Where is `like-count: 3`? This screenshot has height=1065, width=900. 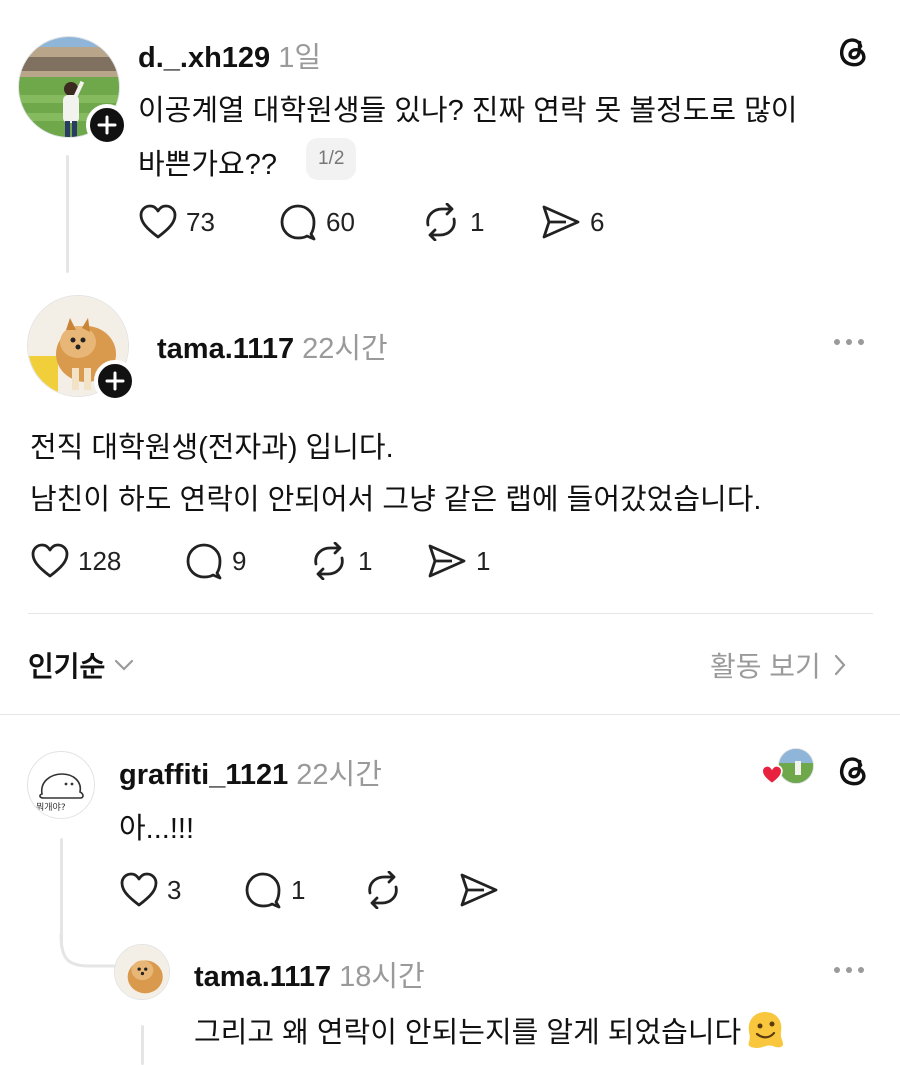
like-count: 3 is located at coordinates (174, 889).